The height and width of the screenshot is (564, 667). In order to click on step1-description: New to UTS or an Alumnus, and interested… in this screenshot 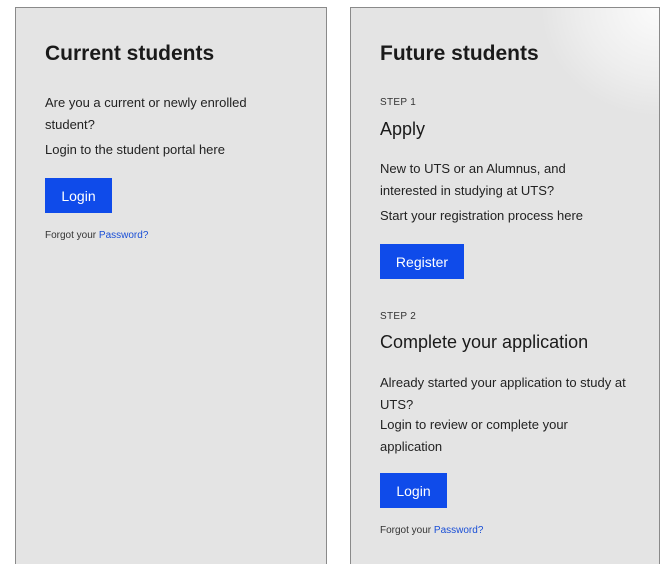, I will do `click(473, 179)`.